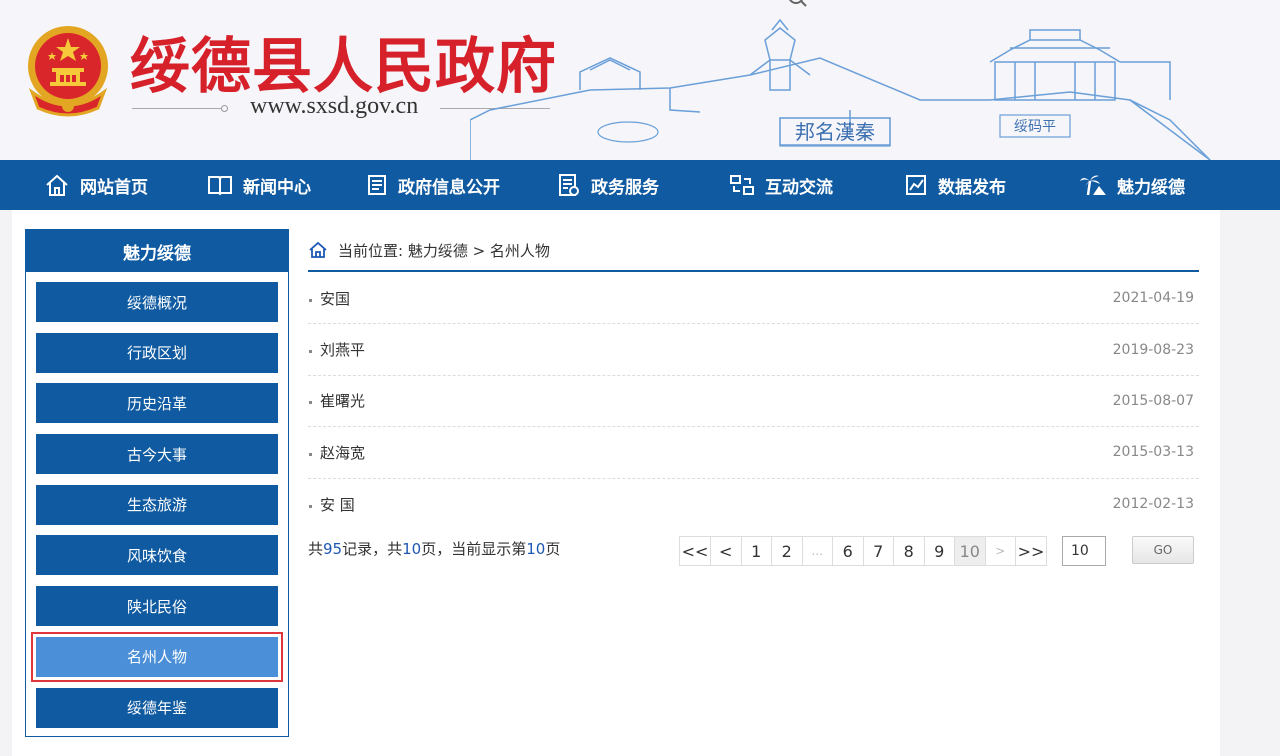 Image resolution: width=1280 pixels, height=756 pixels. I want to click on pagination-pages-text: 页，当前显示第, so click(474, 549).